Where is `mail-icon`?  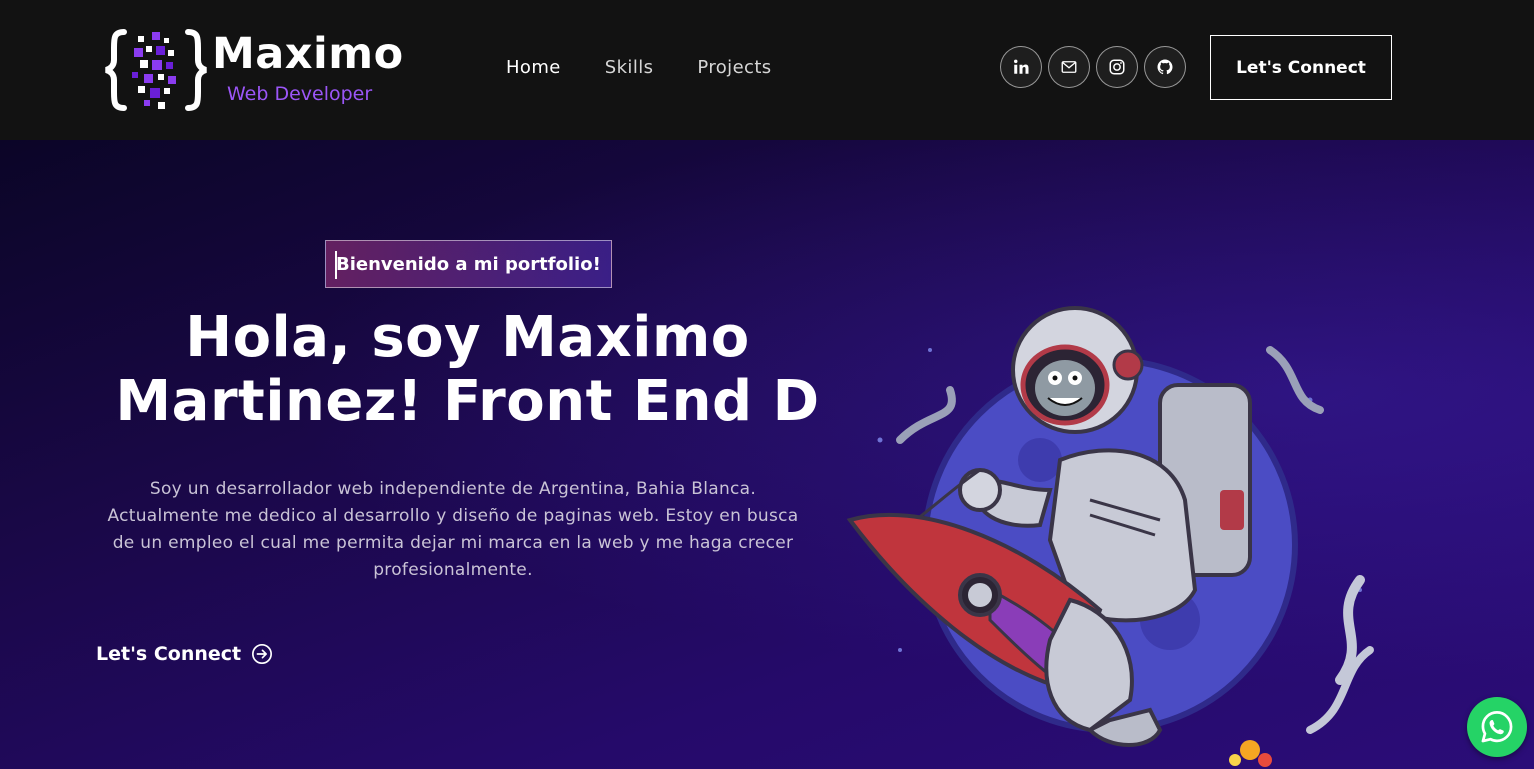
mail-icon is located at coordinates (1069, 67).